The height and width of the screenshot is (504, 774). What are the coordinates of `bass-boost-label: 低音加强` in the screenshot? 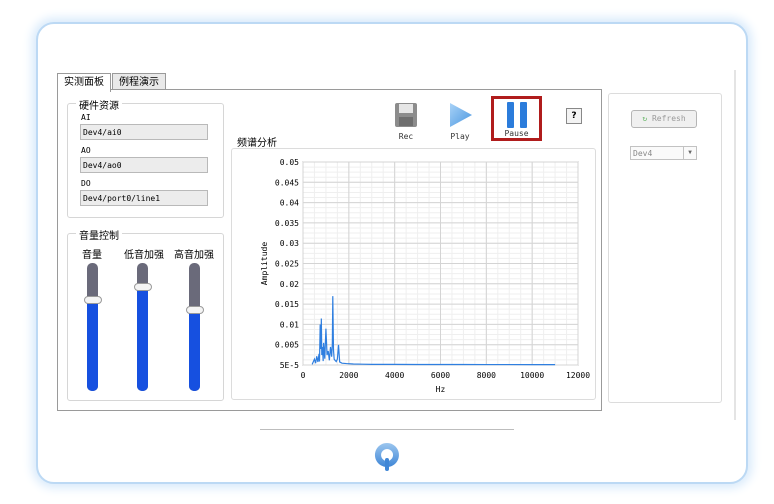 It's located at (144, 255).